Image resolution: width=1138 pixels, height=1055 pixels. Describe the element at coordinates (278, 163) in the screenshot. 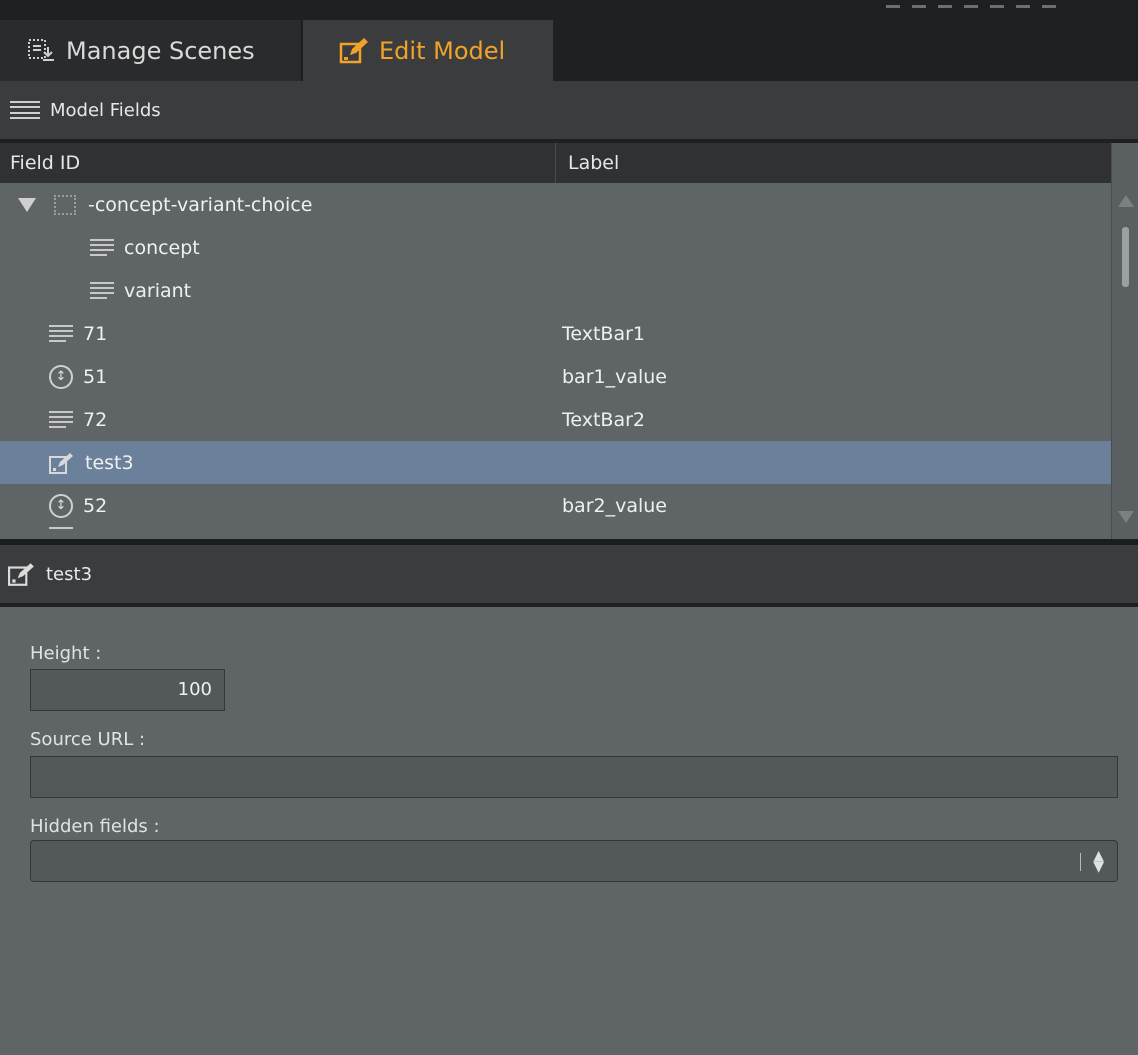

I see `column-header-field-id: Field ID` at that location.